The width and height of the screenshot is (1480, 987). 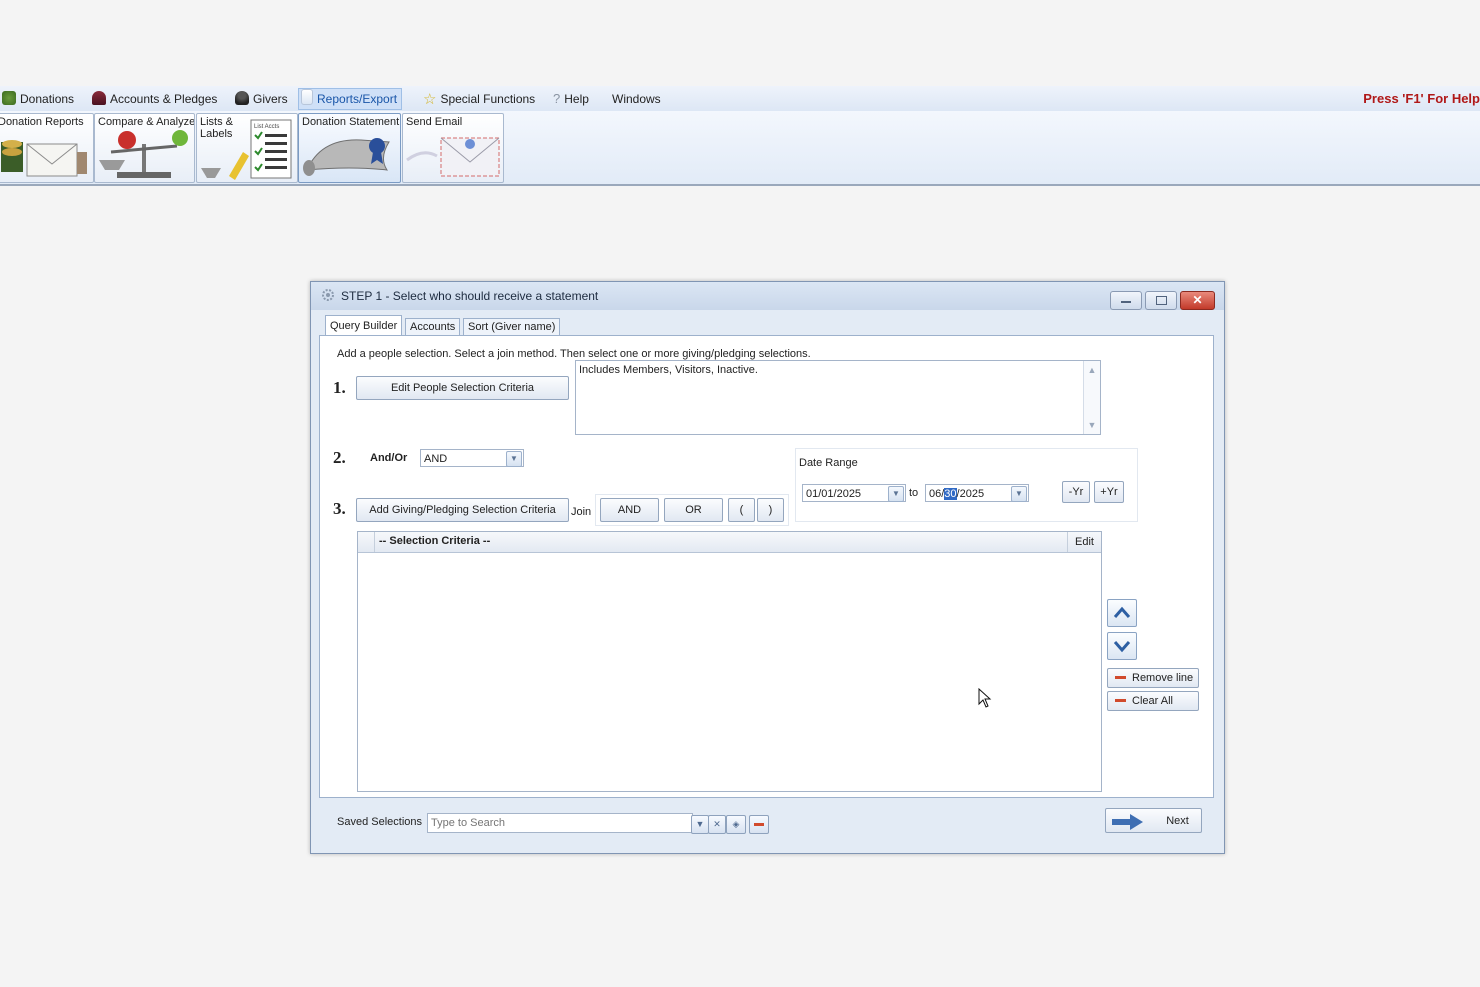 What do you see at coordinates (1153, 701) in the screenshot?
I see `clear-all-button: Clear All` at bounding box center [1153, 701].